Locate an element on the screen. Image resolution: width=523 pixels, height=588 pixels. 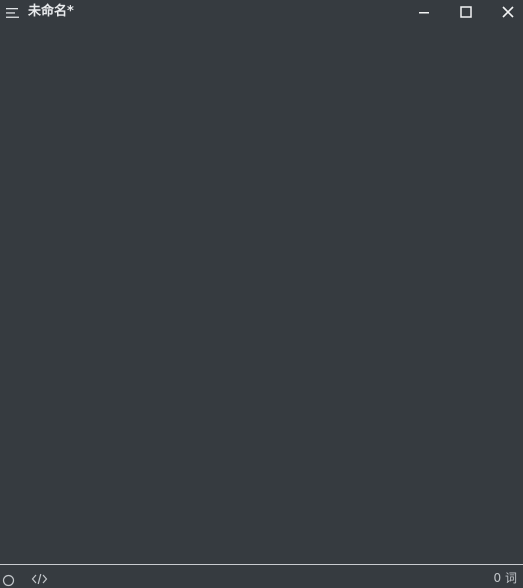
circle-outline-icon is located at coordinates (8, 580).